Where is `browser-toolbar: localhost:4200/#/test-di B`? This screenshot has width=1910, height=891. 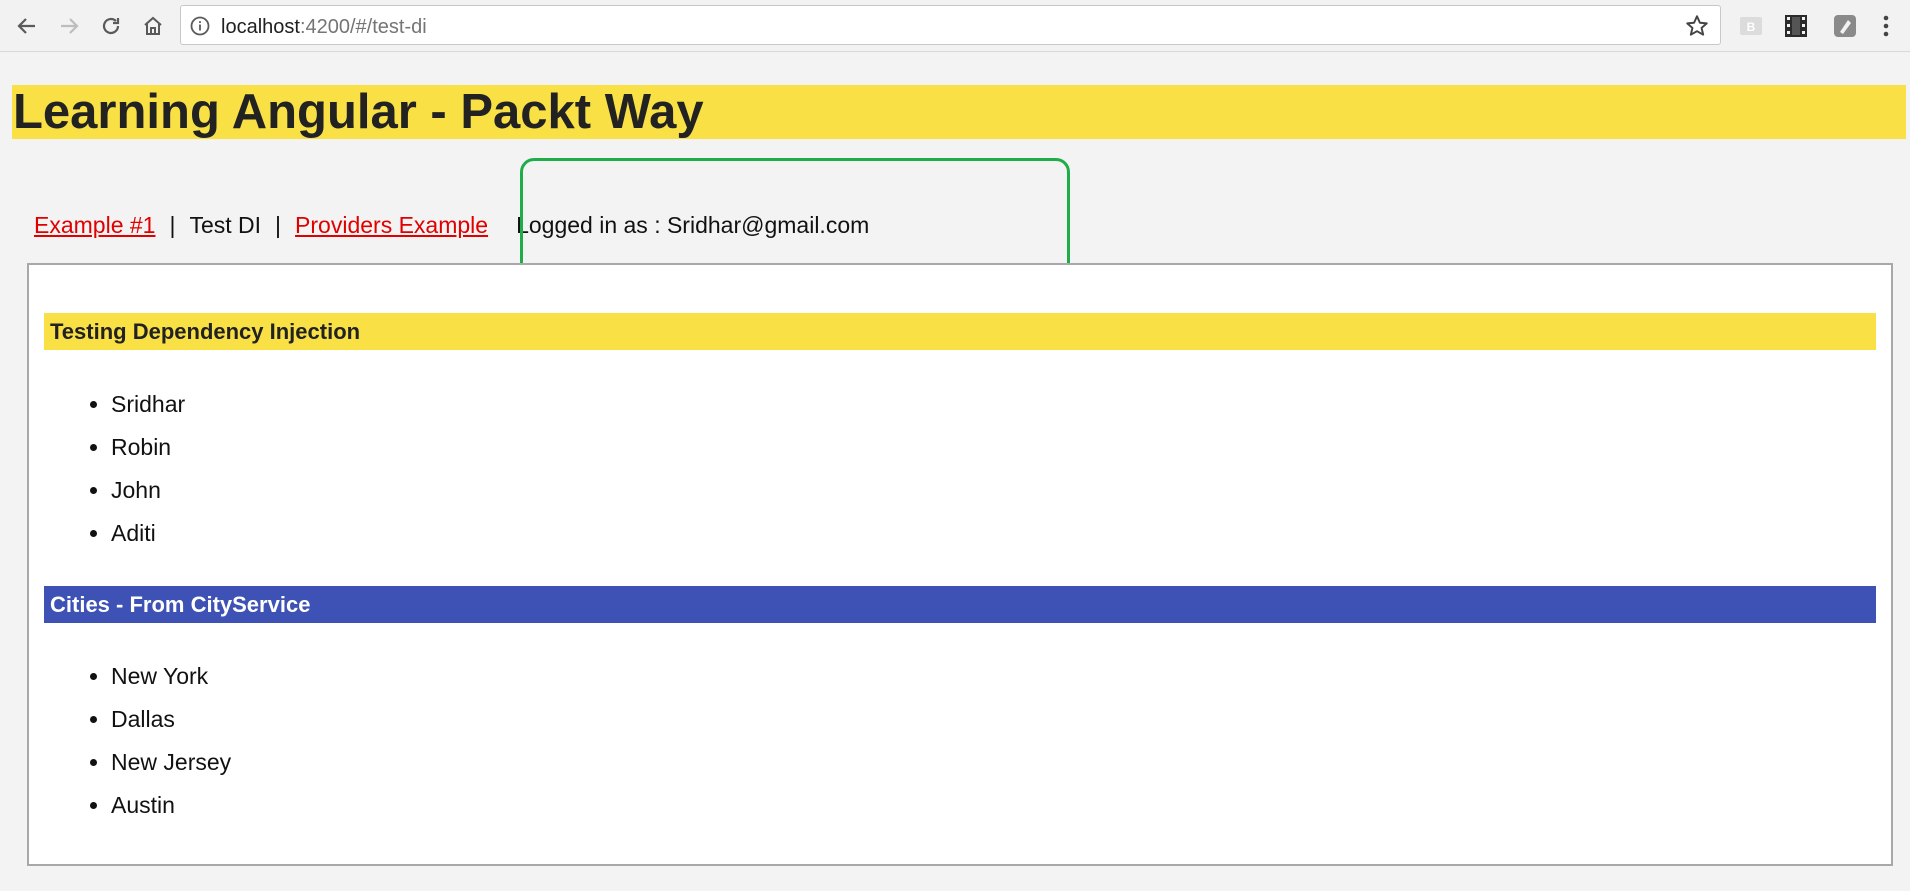 browser-toolbar: localhost:4200/#/test-di B is located at coordinates (955, 26).